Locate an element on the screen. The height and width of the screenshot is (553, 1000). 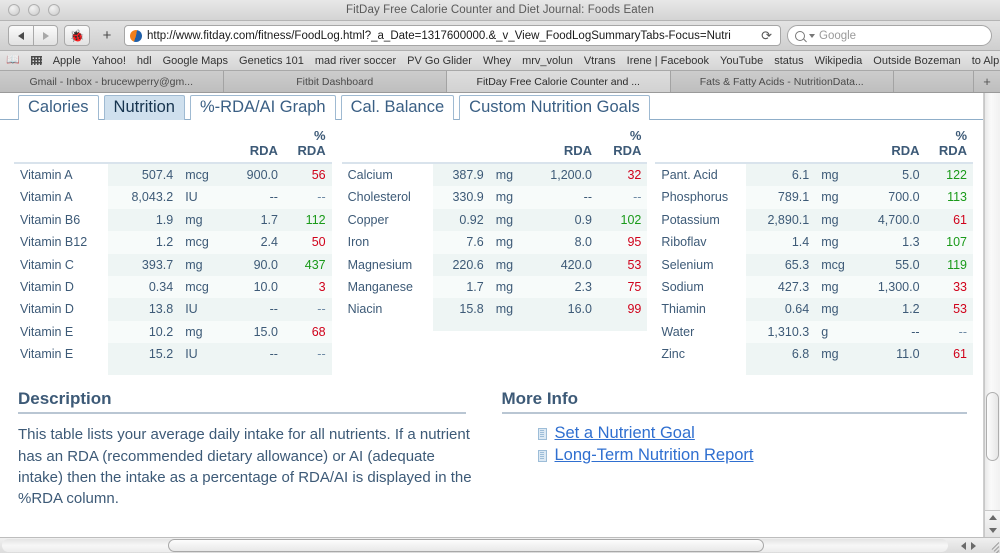
nutrient-amount: 1.9 is located at coordinates (144, 220).